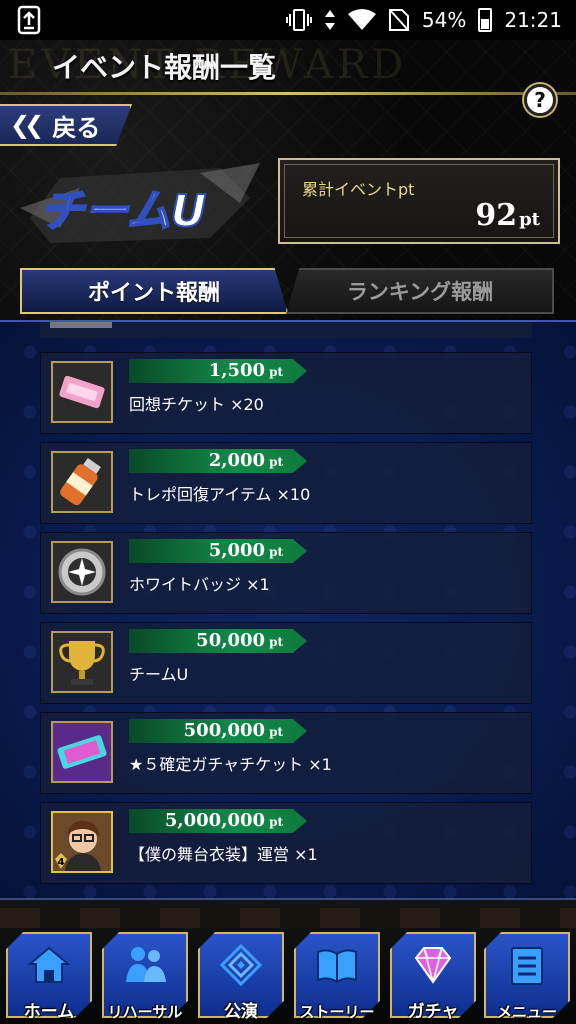 This screenshot has height=1024, width=576. I want to click on total-points-box: 累計イベントpt 92 pt, so click(419, 201).